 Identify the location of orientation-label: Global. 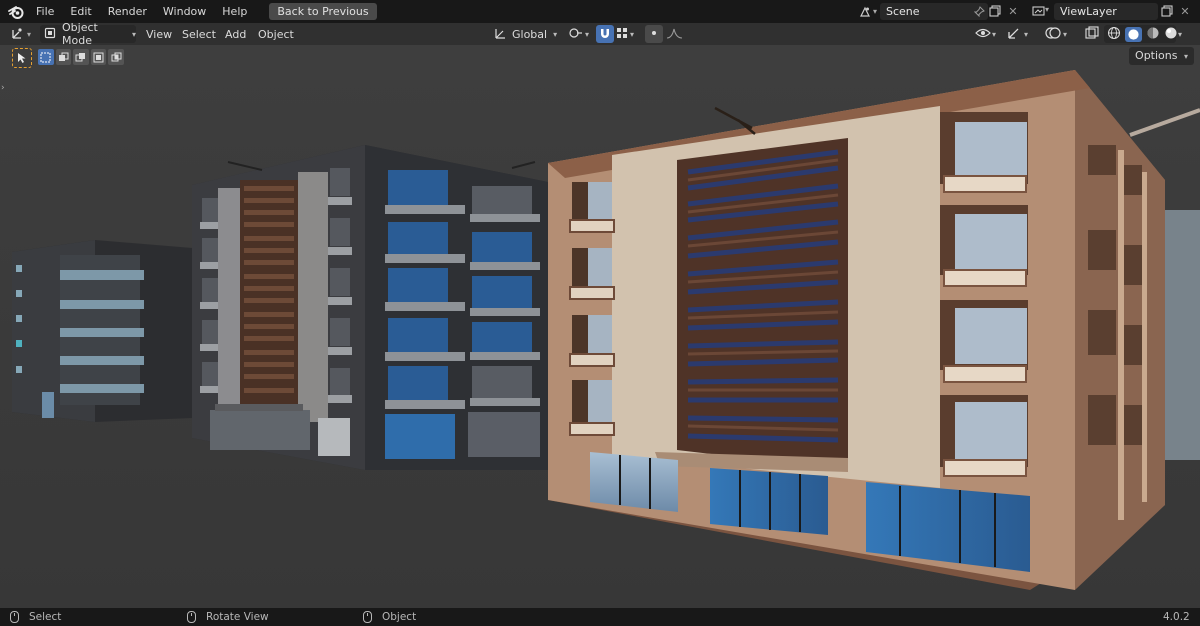
(530, 34).